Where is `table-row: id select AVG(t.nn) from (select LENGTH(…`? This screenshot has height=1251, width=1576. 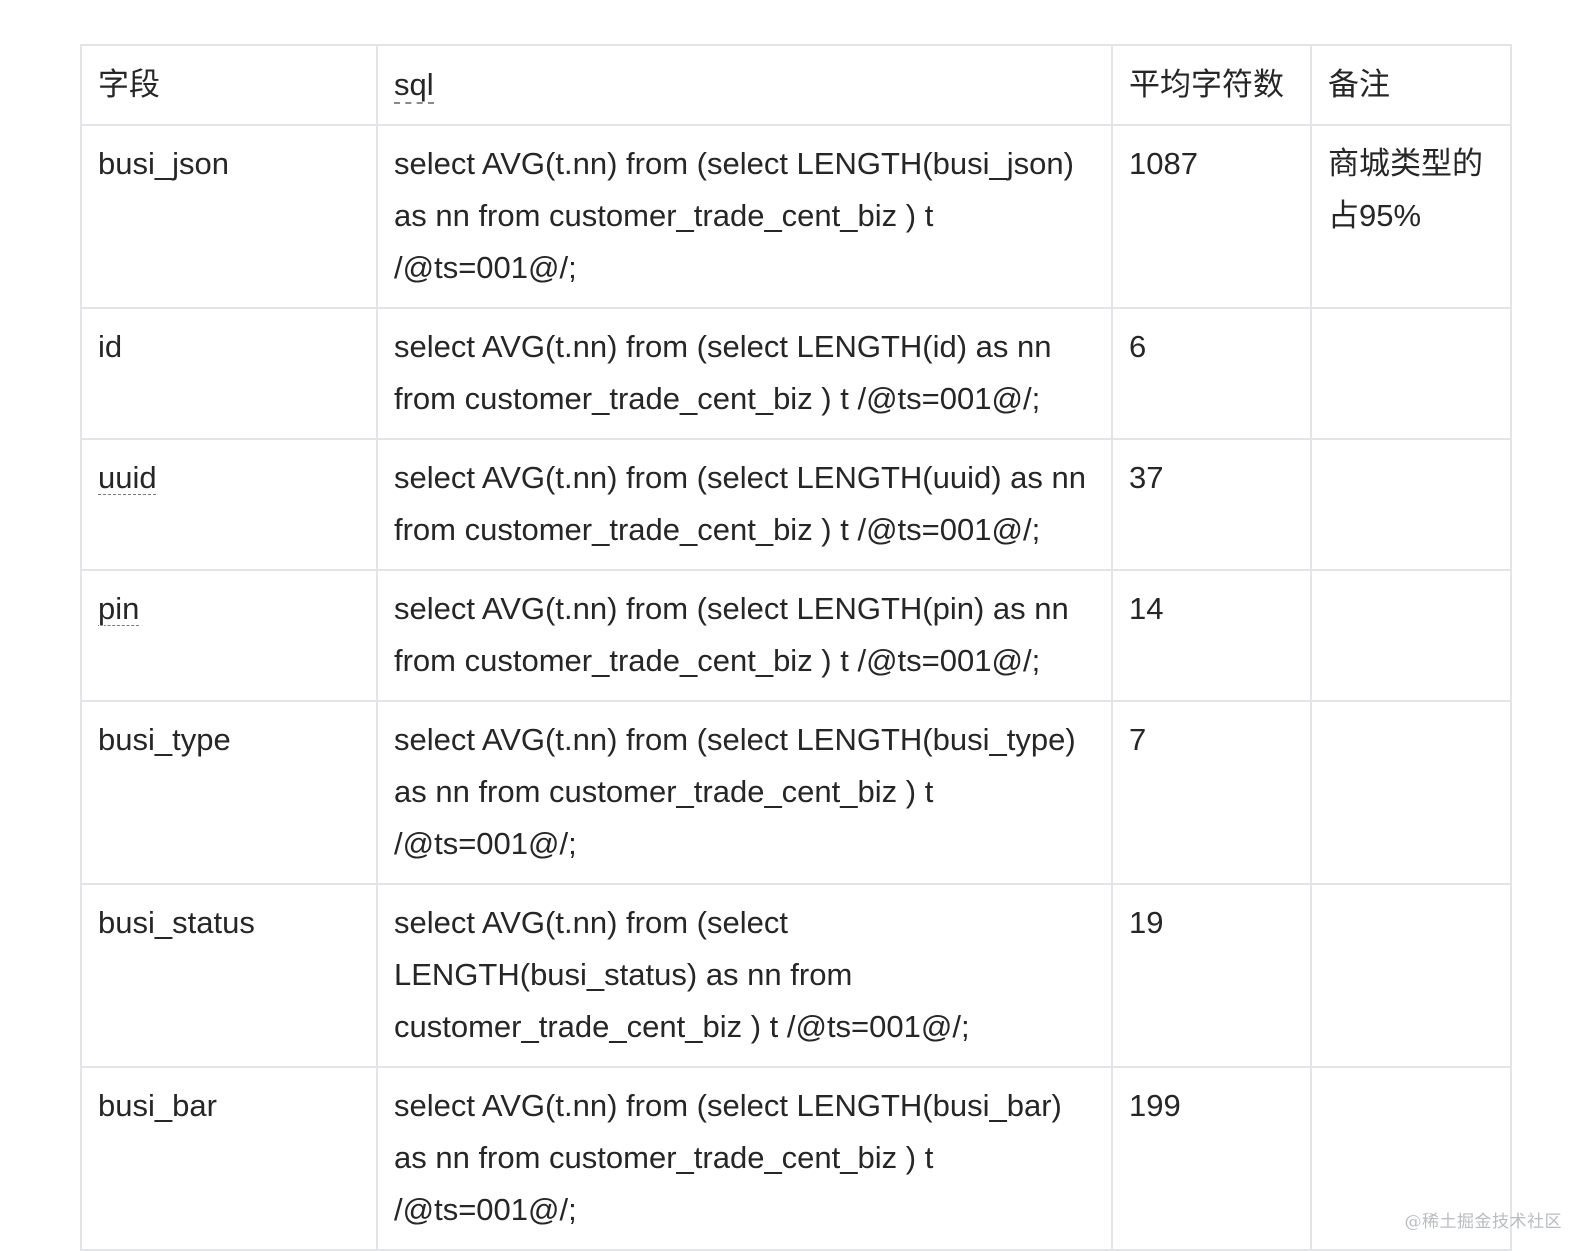
table-row: id select AVG(t.nn) from (select LENGTH(… is located at coordinates (796, 373).